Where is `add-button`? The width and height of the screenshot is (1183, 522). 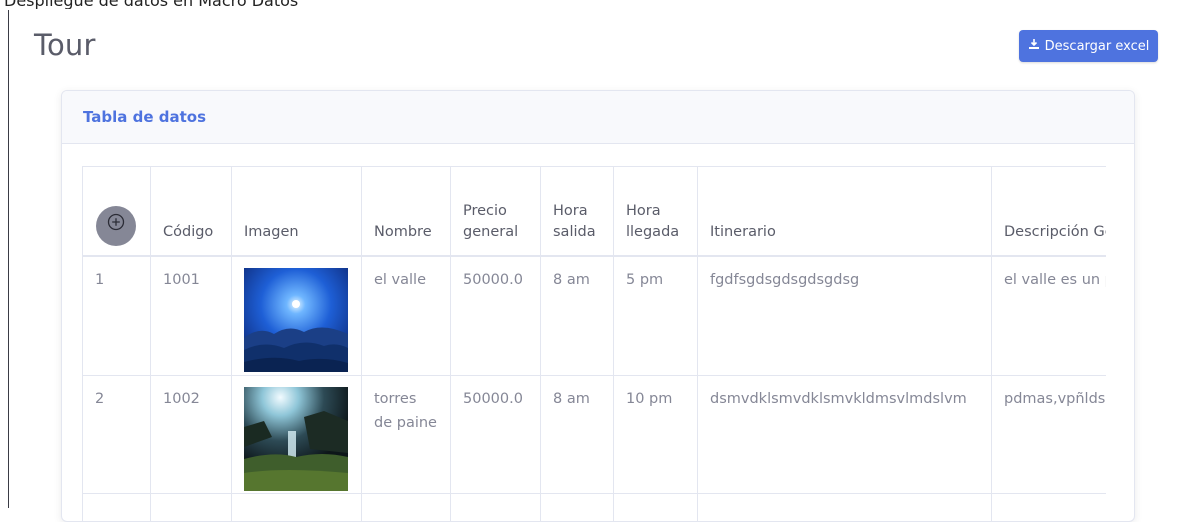 add-button is located at coordinates (116, 226).